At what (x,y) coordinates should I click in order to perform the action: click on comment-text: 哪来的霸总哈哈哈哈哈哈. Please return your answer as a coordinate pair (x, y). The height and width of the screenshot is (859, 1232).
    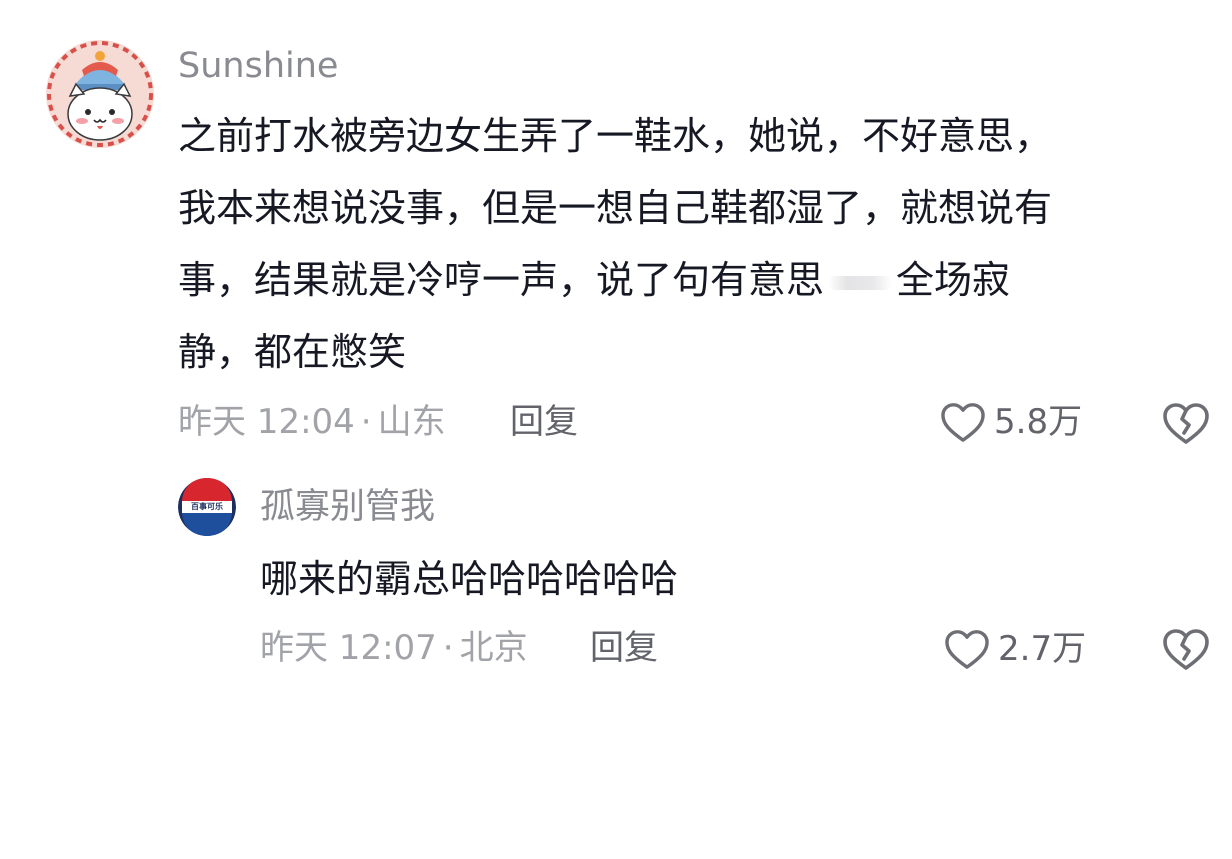
    Looking at the image, I should click on (469, 579).